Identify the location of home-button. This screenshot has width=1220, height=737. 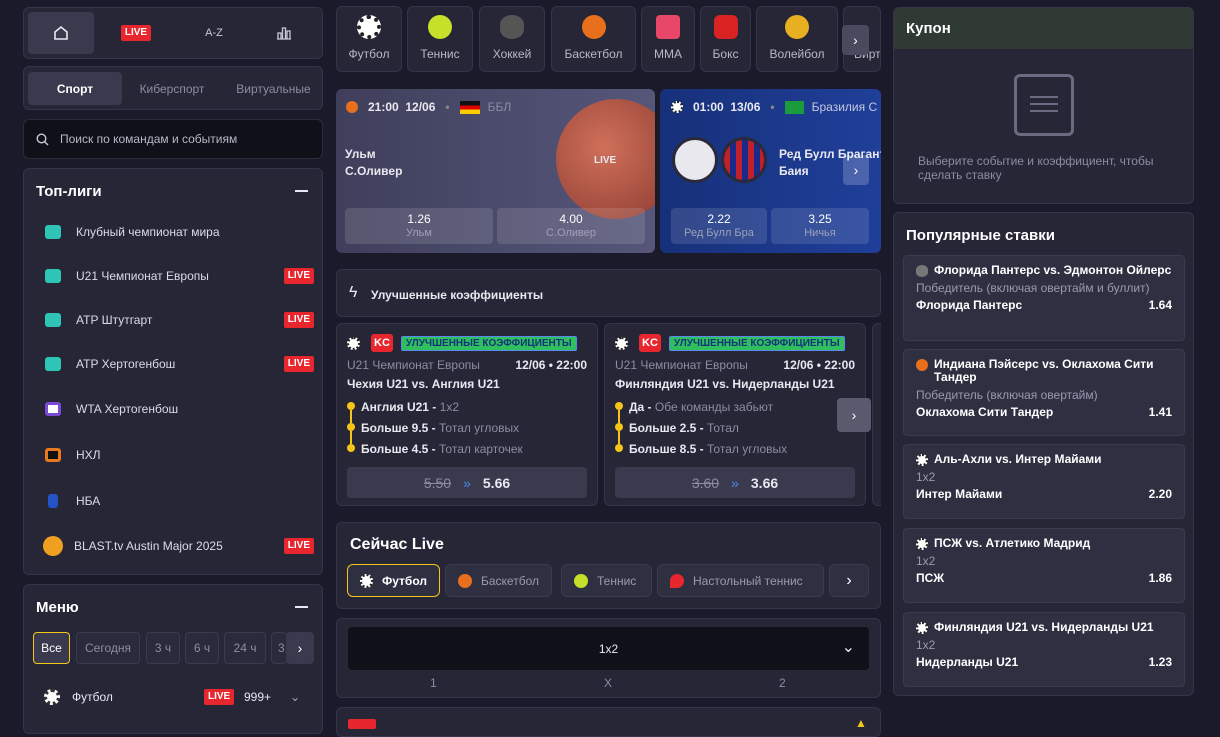
(61, 33).